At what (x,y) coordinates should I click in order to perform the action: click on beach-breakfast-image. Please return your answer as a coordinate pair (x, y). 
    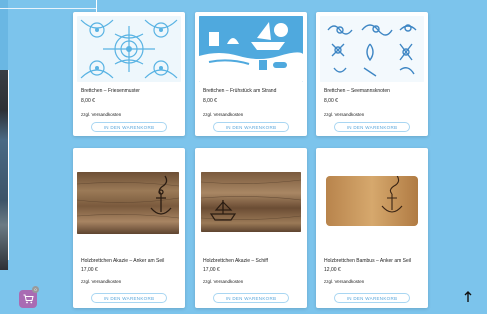
    Looking at the image, I should click on (251, 49).